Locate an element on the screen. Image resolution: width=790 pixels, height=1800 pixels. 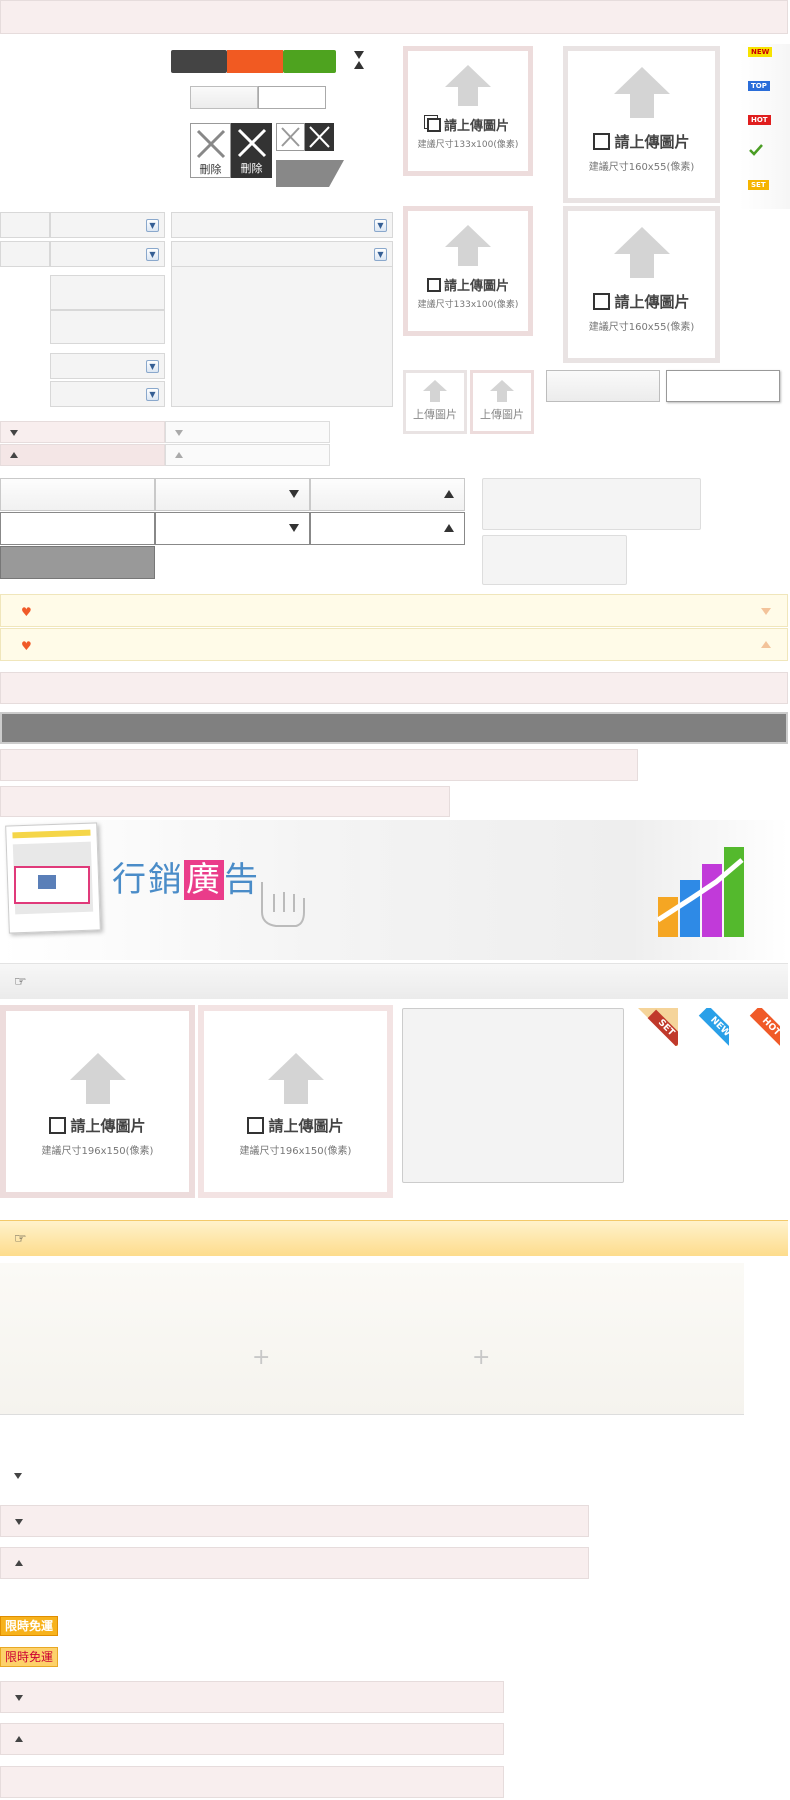
banner-title: 行銷廣告 is located at coordinates (186, 880).